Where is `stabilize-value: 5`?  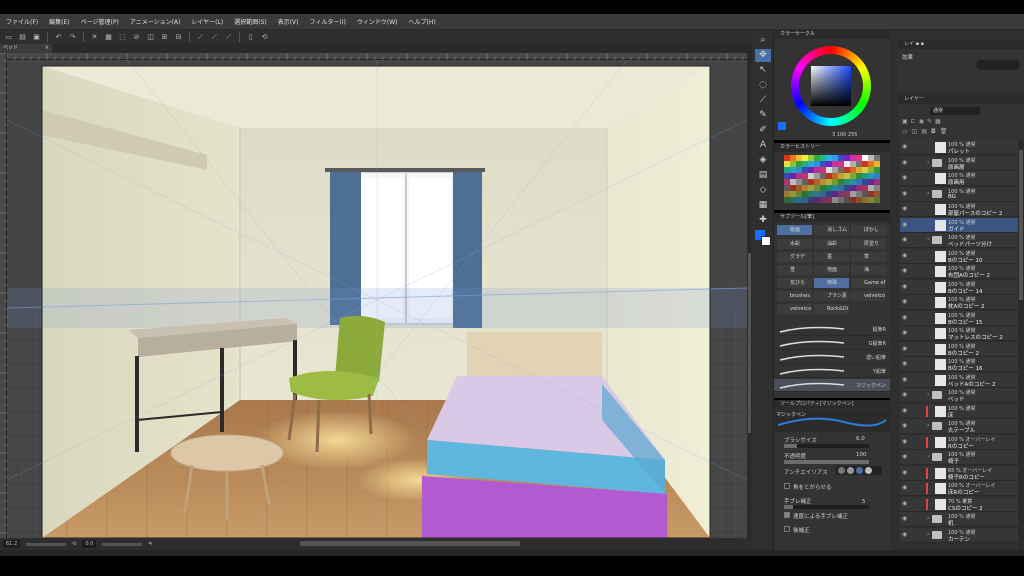
stabilize-value: 5 is located at coordinates (864, 502).